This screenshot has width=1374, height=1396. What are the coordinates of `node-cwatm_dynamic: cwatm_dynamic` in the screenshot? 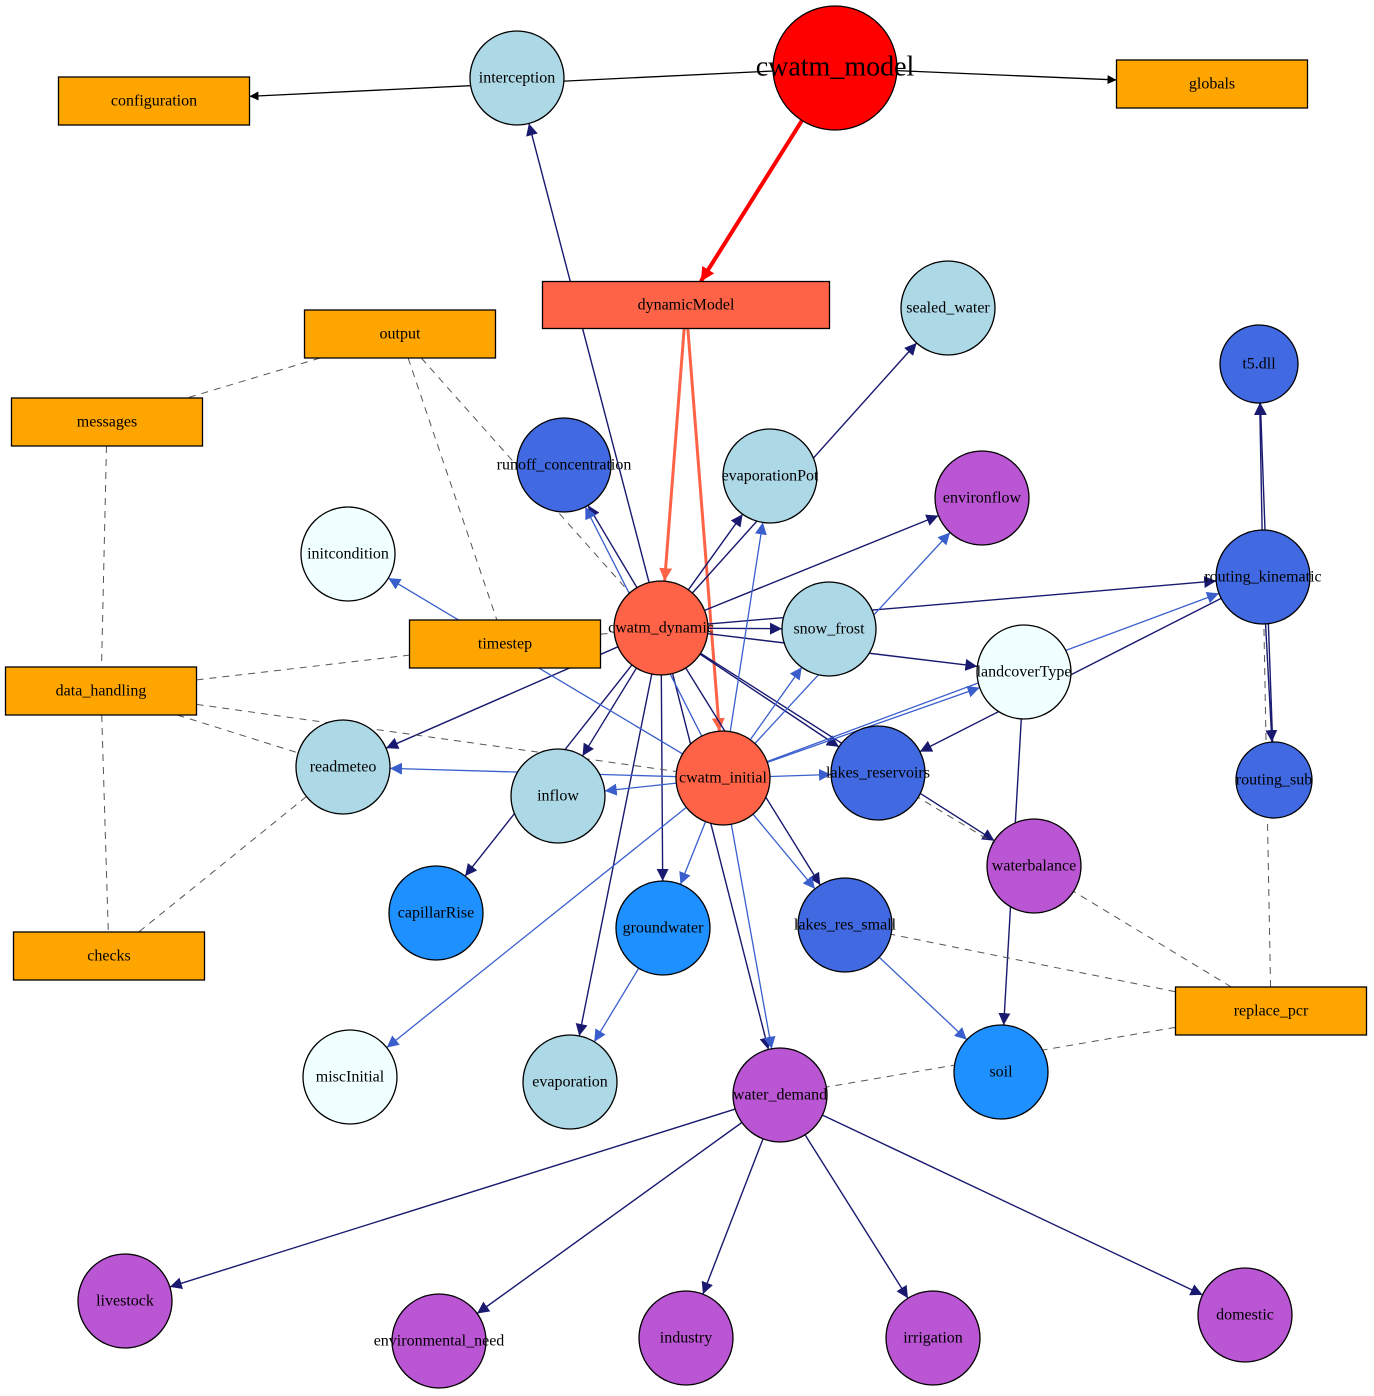 It's located at (661, 628).